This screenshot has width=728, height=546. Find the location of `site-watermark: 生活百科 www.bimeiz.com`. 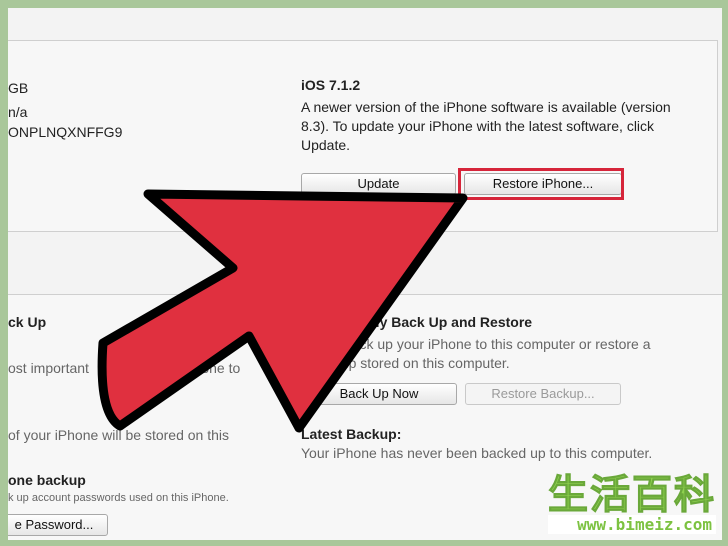

site-watermark: 生活百科 www.bimeiz.com is located at coordinates (632, 504).